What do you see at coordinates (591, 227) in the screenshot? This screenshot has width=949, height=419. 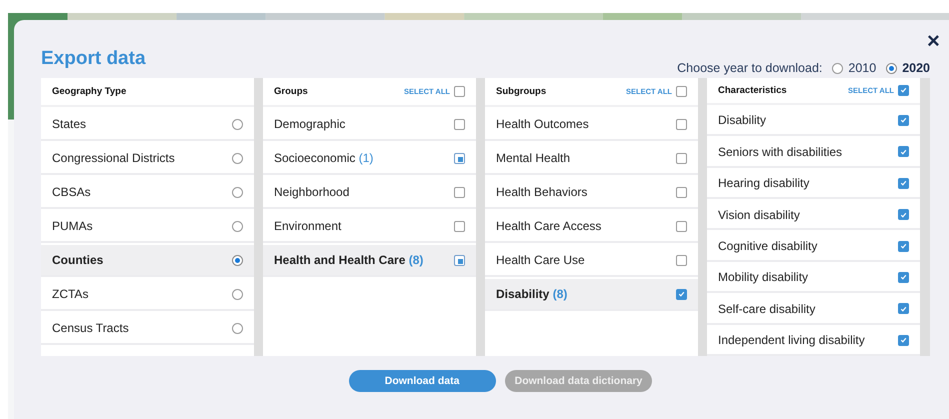 I see `list-item: Health Care Access` at bounding box center [591, 227].